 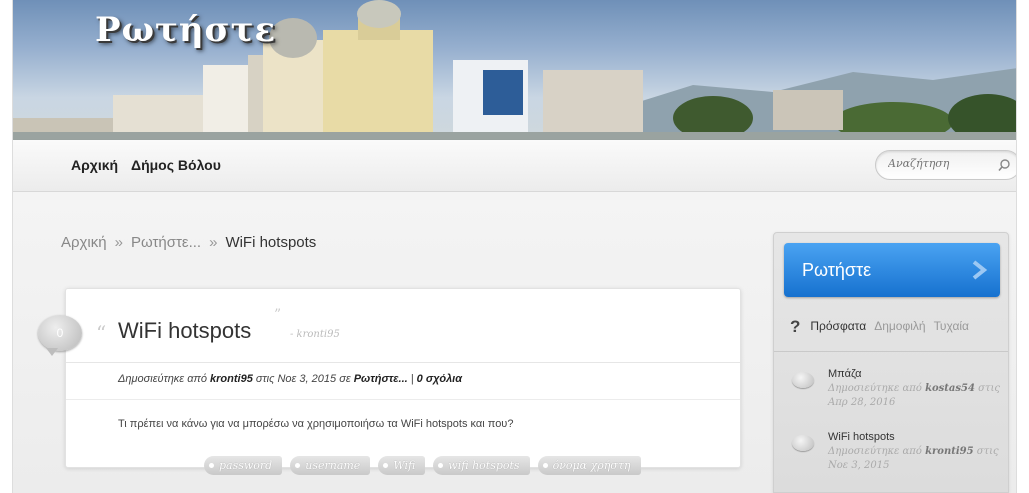 What do you see at coordinates (862, 402) in the screenshot?
I see `meta-date: Απρ 28, 2016` at bounding box center [862, 402].